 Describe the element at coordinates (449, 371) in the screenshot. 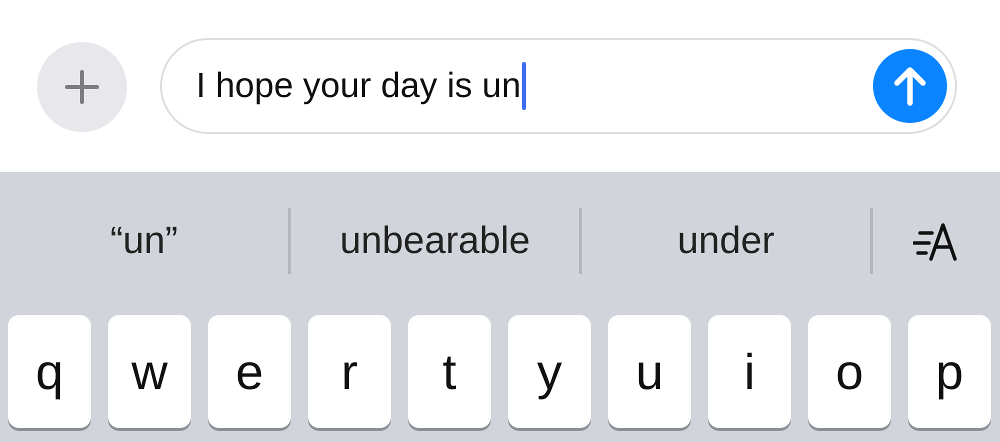

I see `keyboard-key: t` at that location.